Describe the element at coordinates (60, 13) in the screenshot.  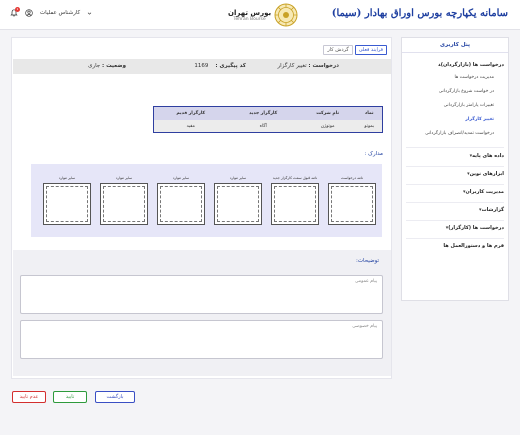
I see `user-role-label: کارشناس عملیات` at that location.